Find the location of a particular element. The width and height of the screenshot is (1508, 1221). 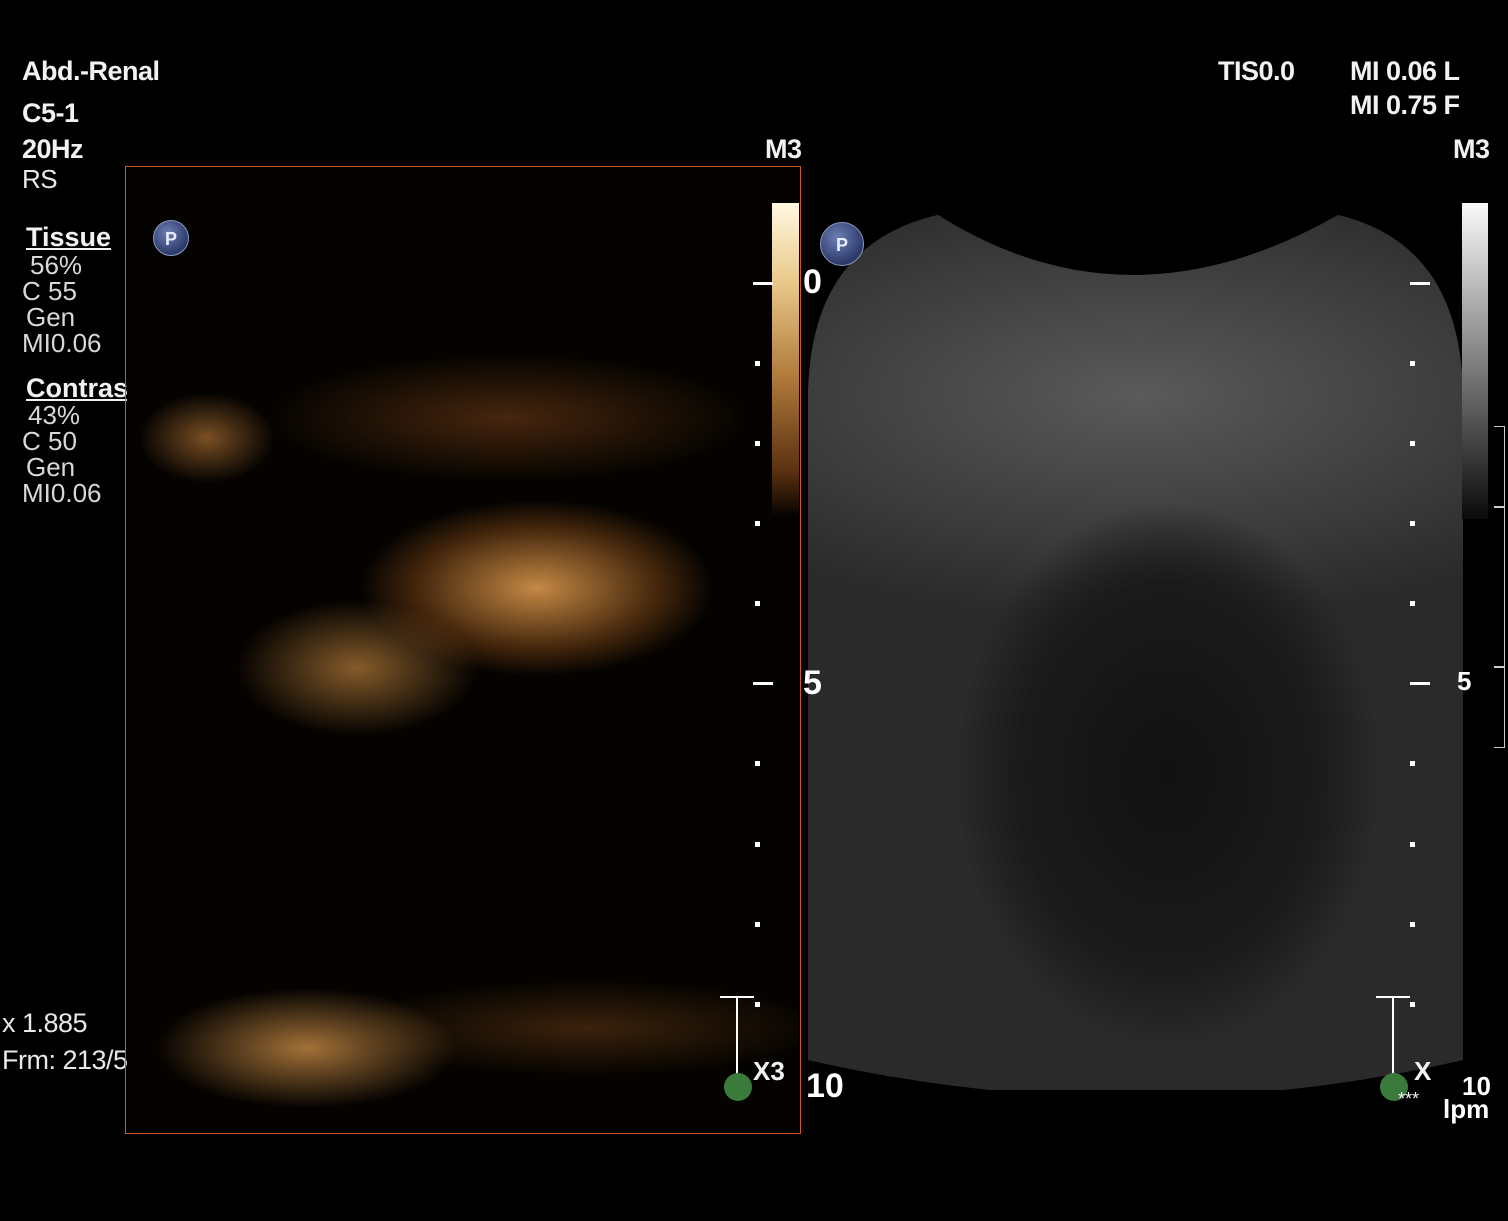

contrast-probe-orientation-icon: P is located at coordinates (171, 238).